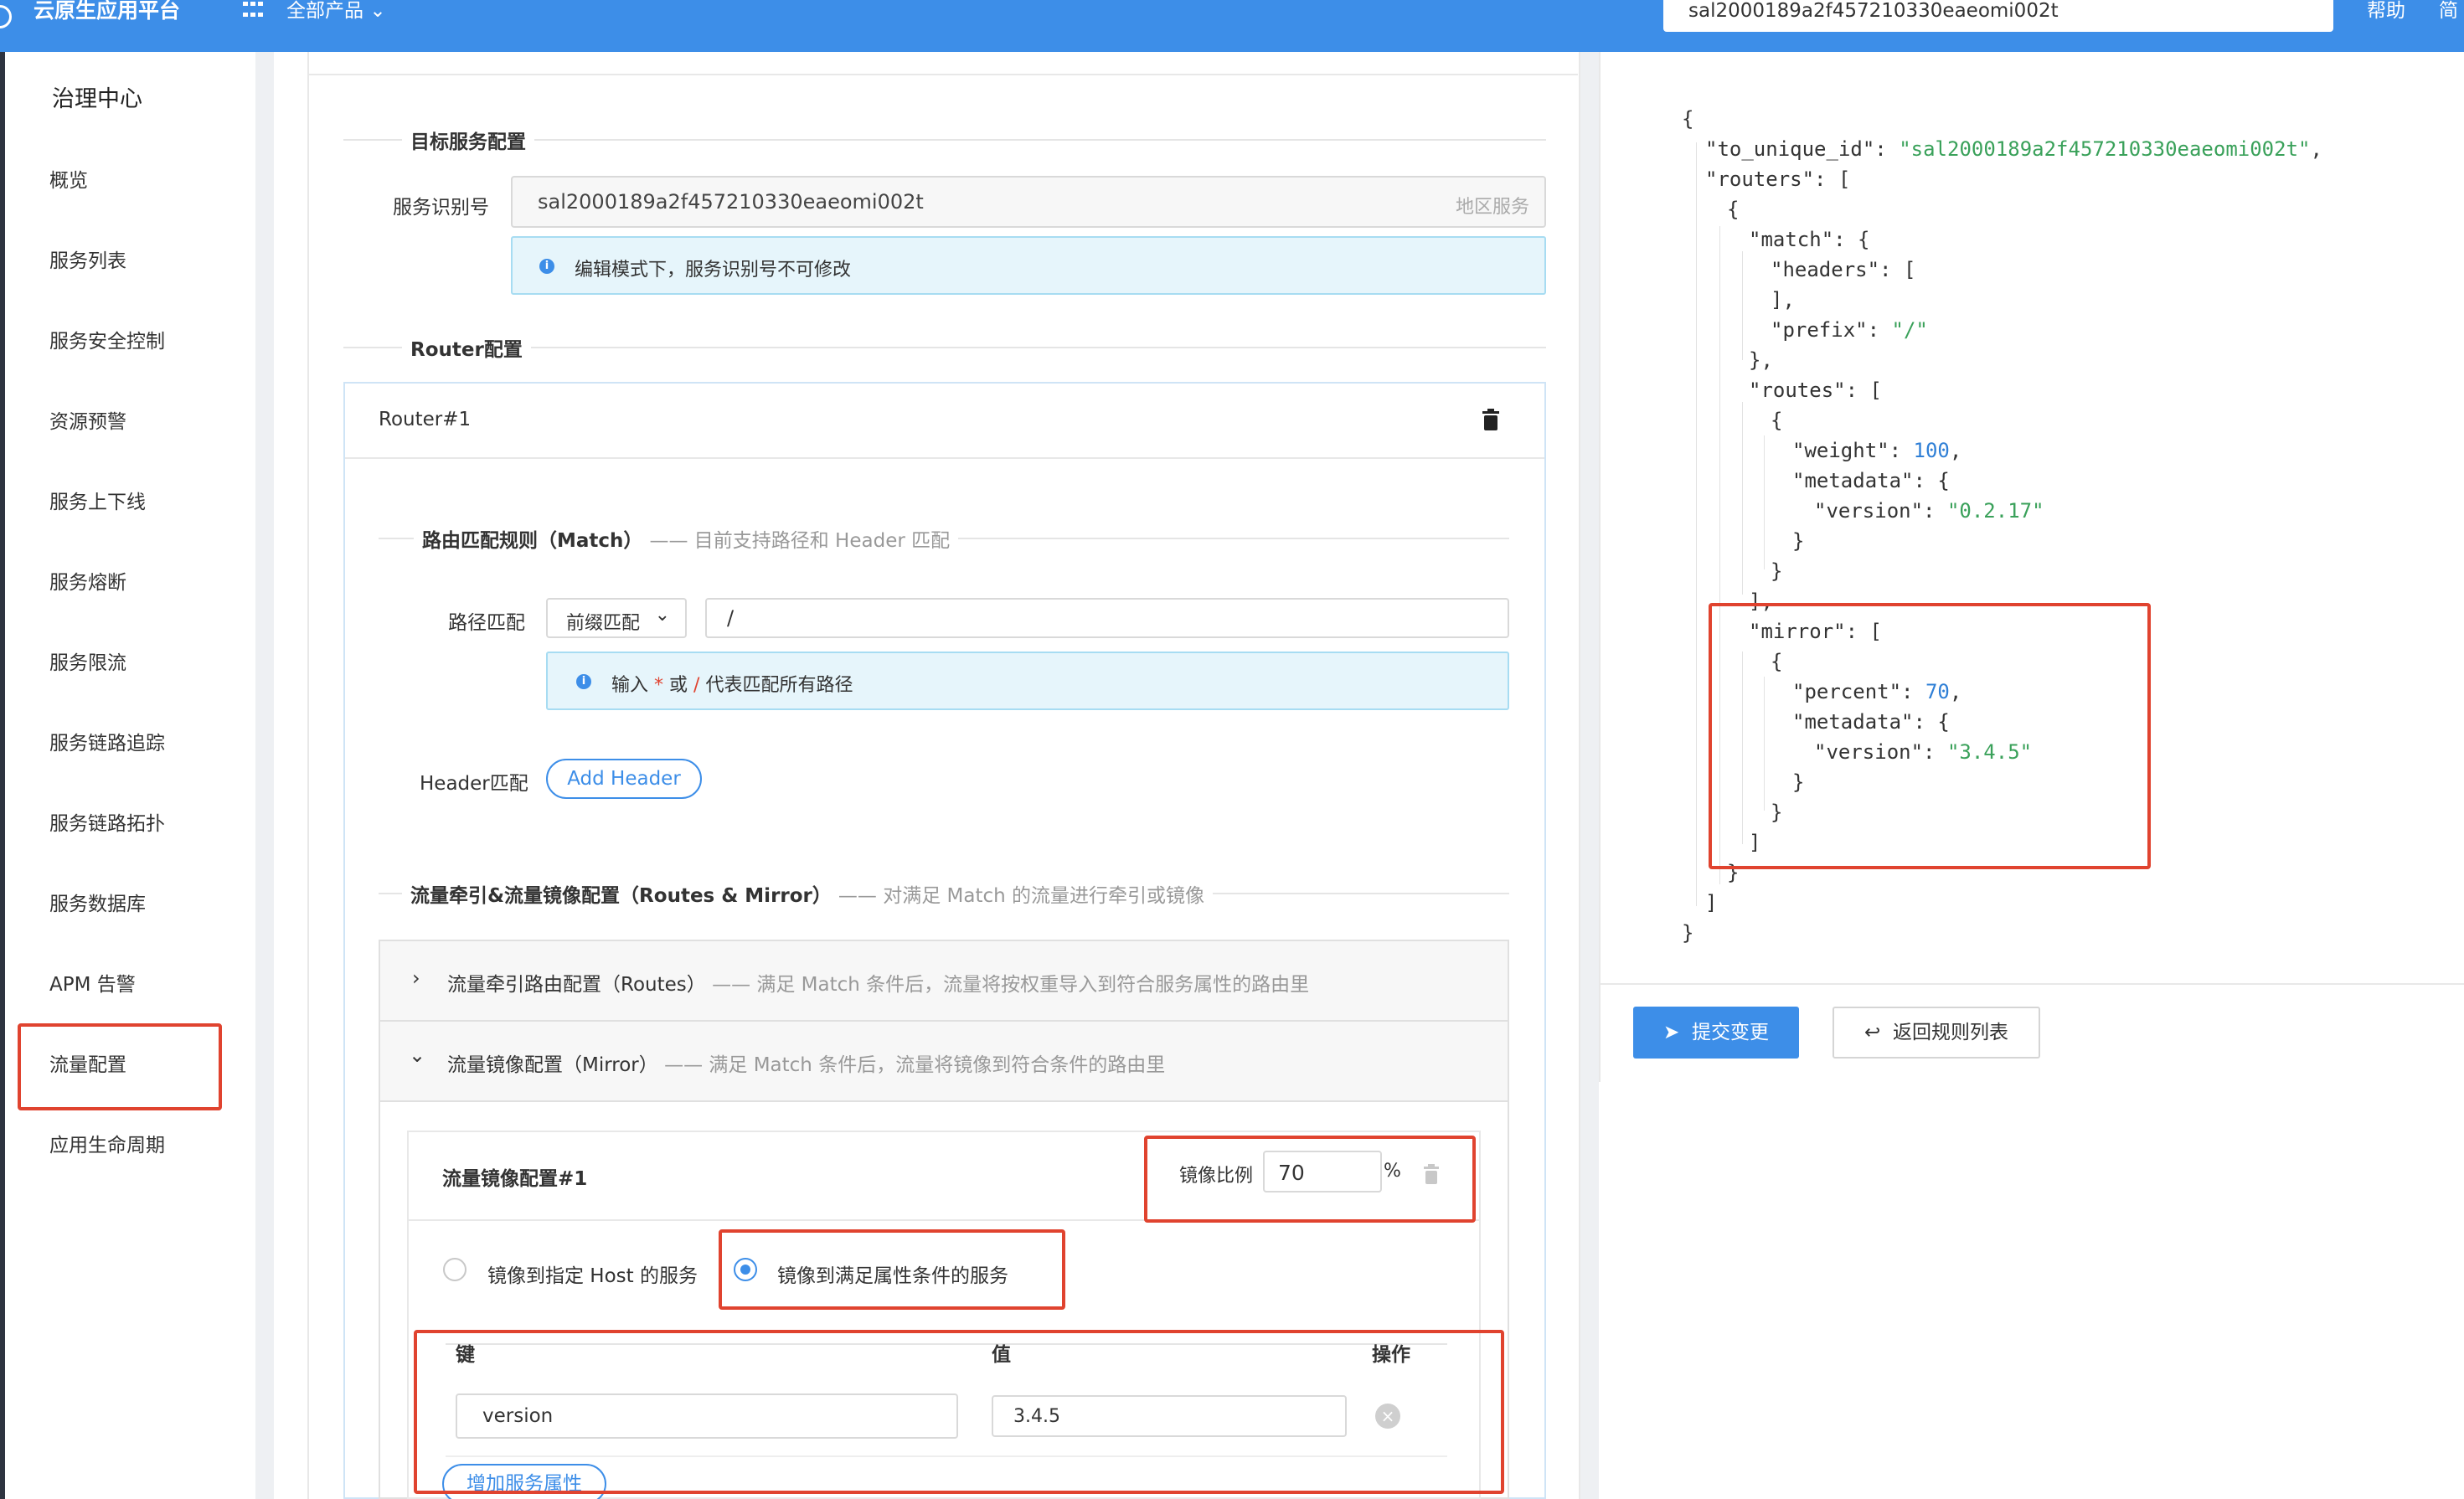 The width and height of the screenshot is (2464, 1499). What do you see at coordinates (474, 784) in the screenshot?
I see `header-match-label: Header匹配` at bounding box center [474, 784].